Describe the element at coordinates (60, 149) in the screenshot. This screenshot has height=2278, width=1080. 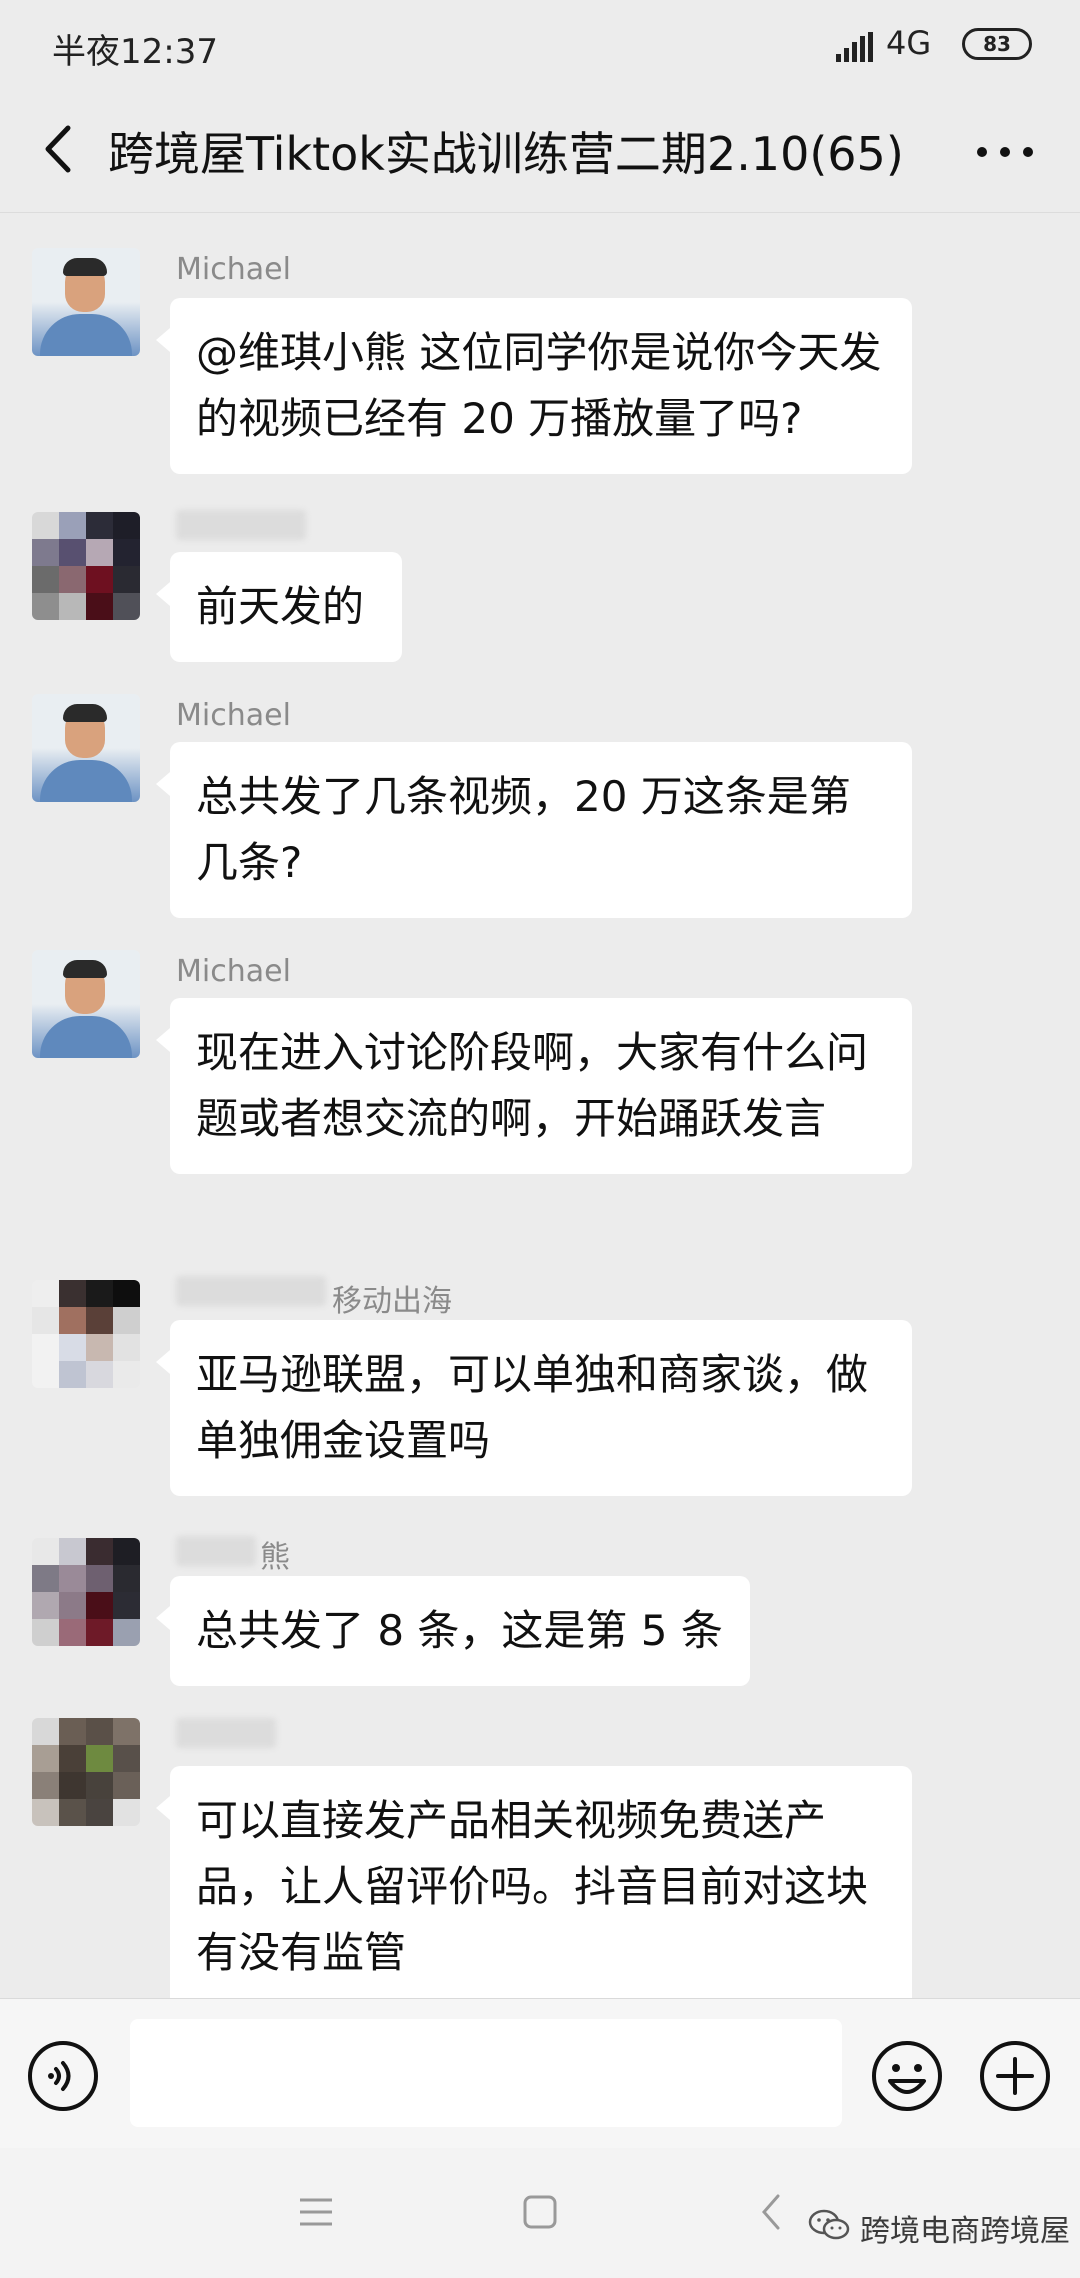
I see `back-arrow-icon` at that location.